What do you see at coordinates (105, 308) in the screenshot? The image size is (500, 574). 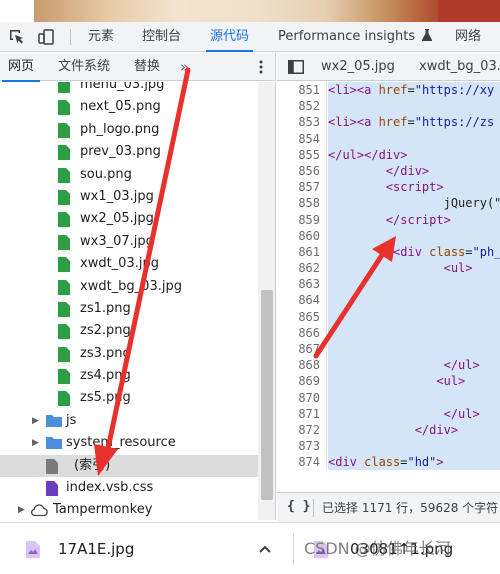 I see `tree-file-label: zs1.png` at bounding box center [105, 308].